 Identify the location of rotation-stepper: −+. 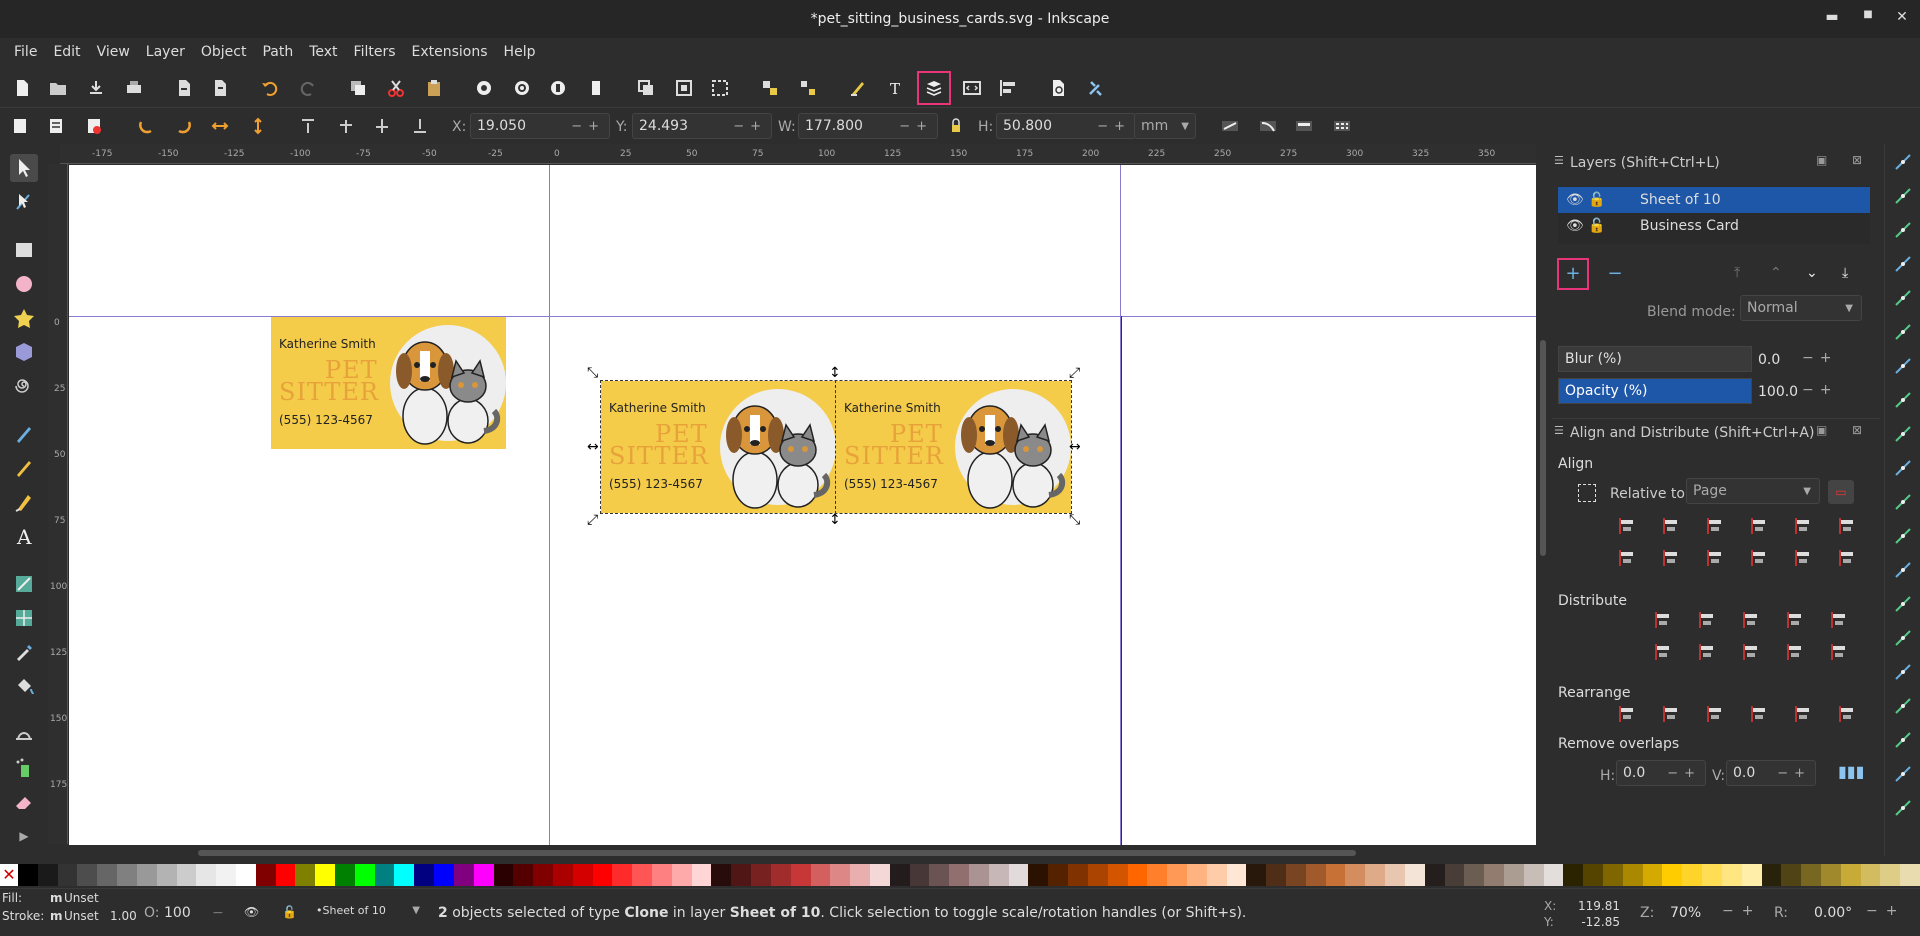
(1885, 911).